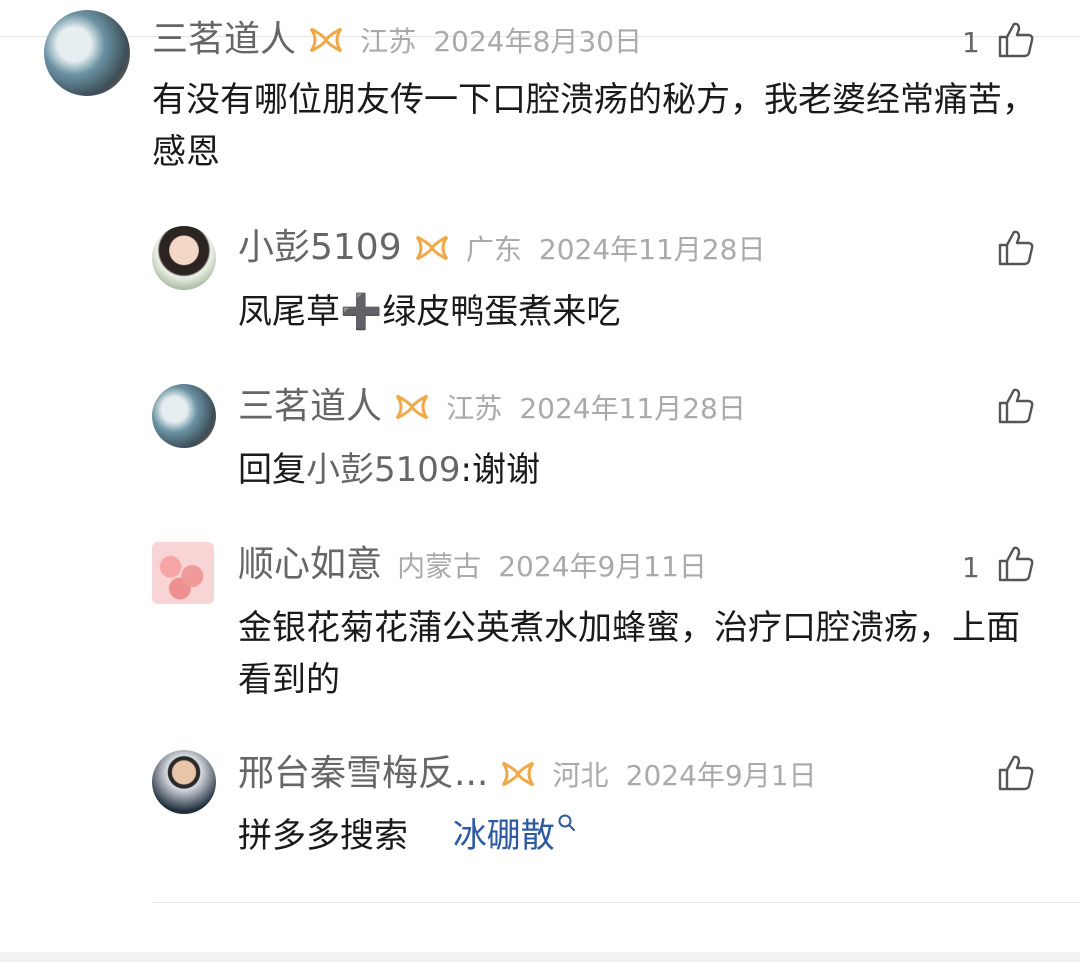  Describe the element at coordinates (628, 836) in the screenshot. I see `reply-text: 拼多多搜索 冰硼散` at that location.